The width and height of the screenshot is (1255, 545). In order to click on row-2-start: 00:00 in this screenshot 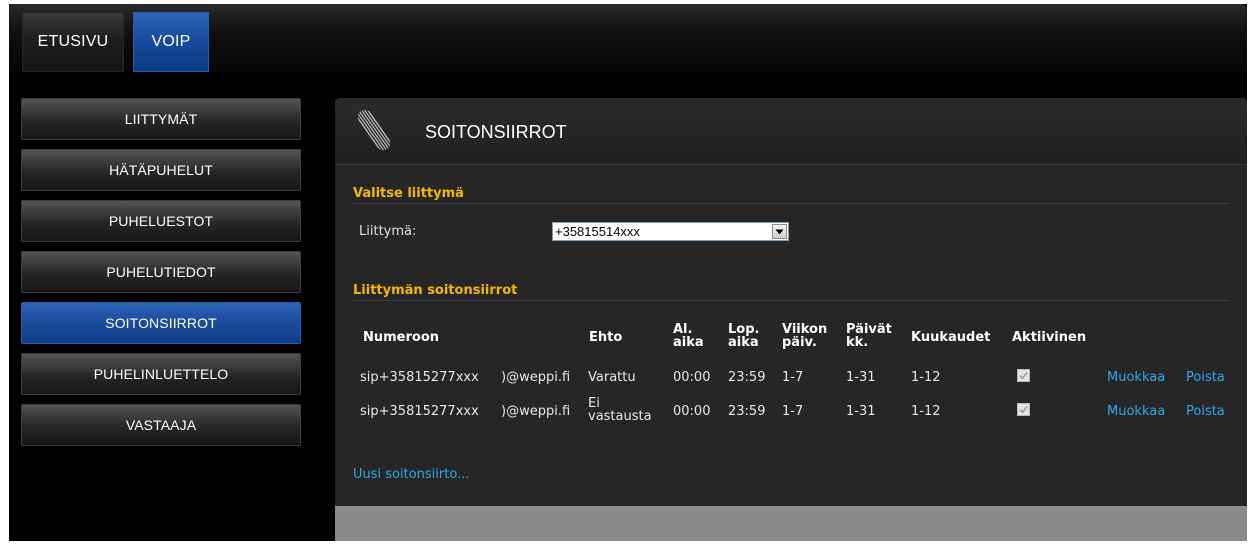, I will do `click(692, 411)`.